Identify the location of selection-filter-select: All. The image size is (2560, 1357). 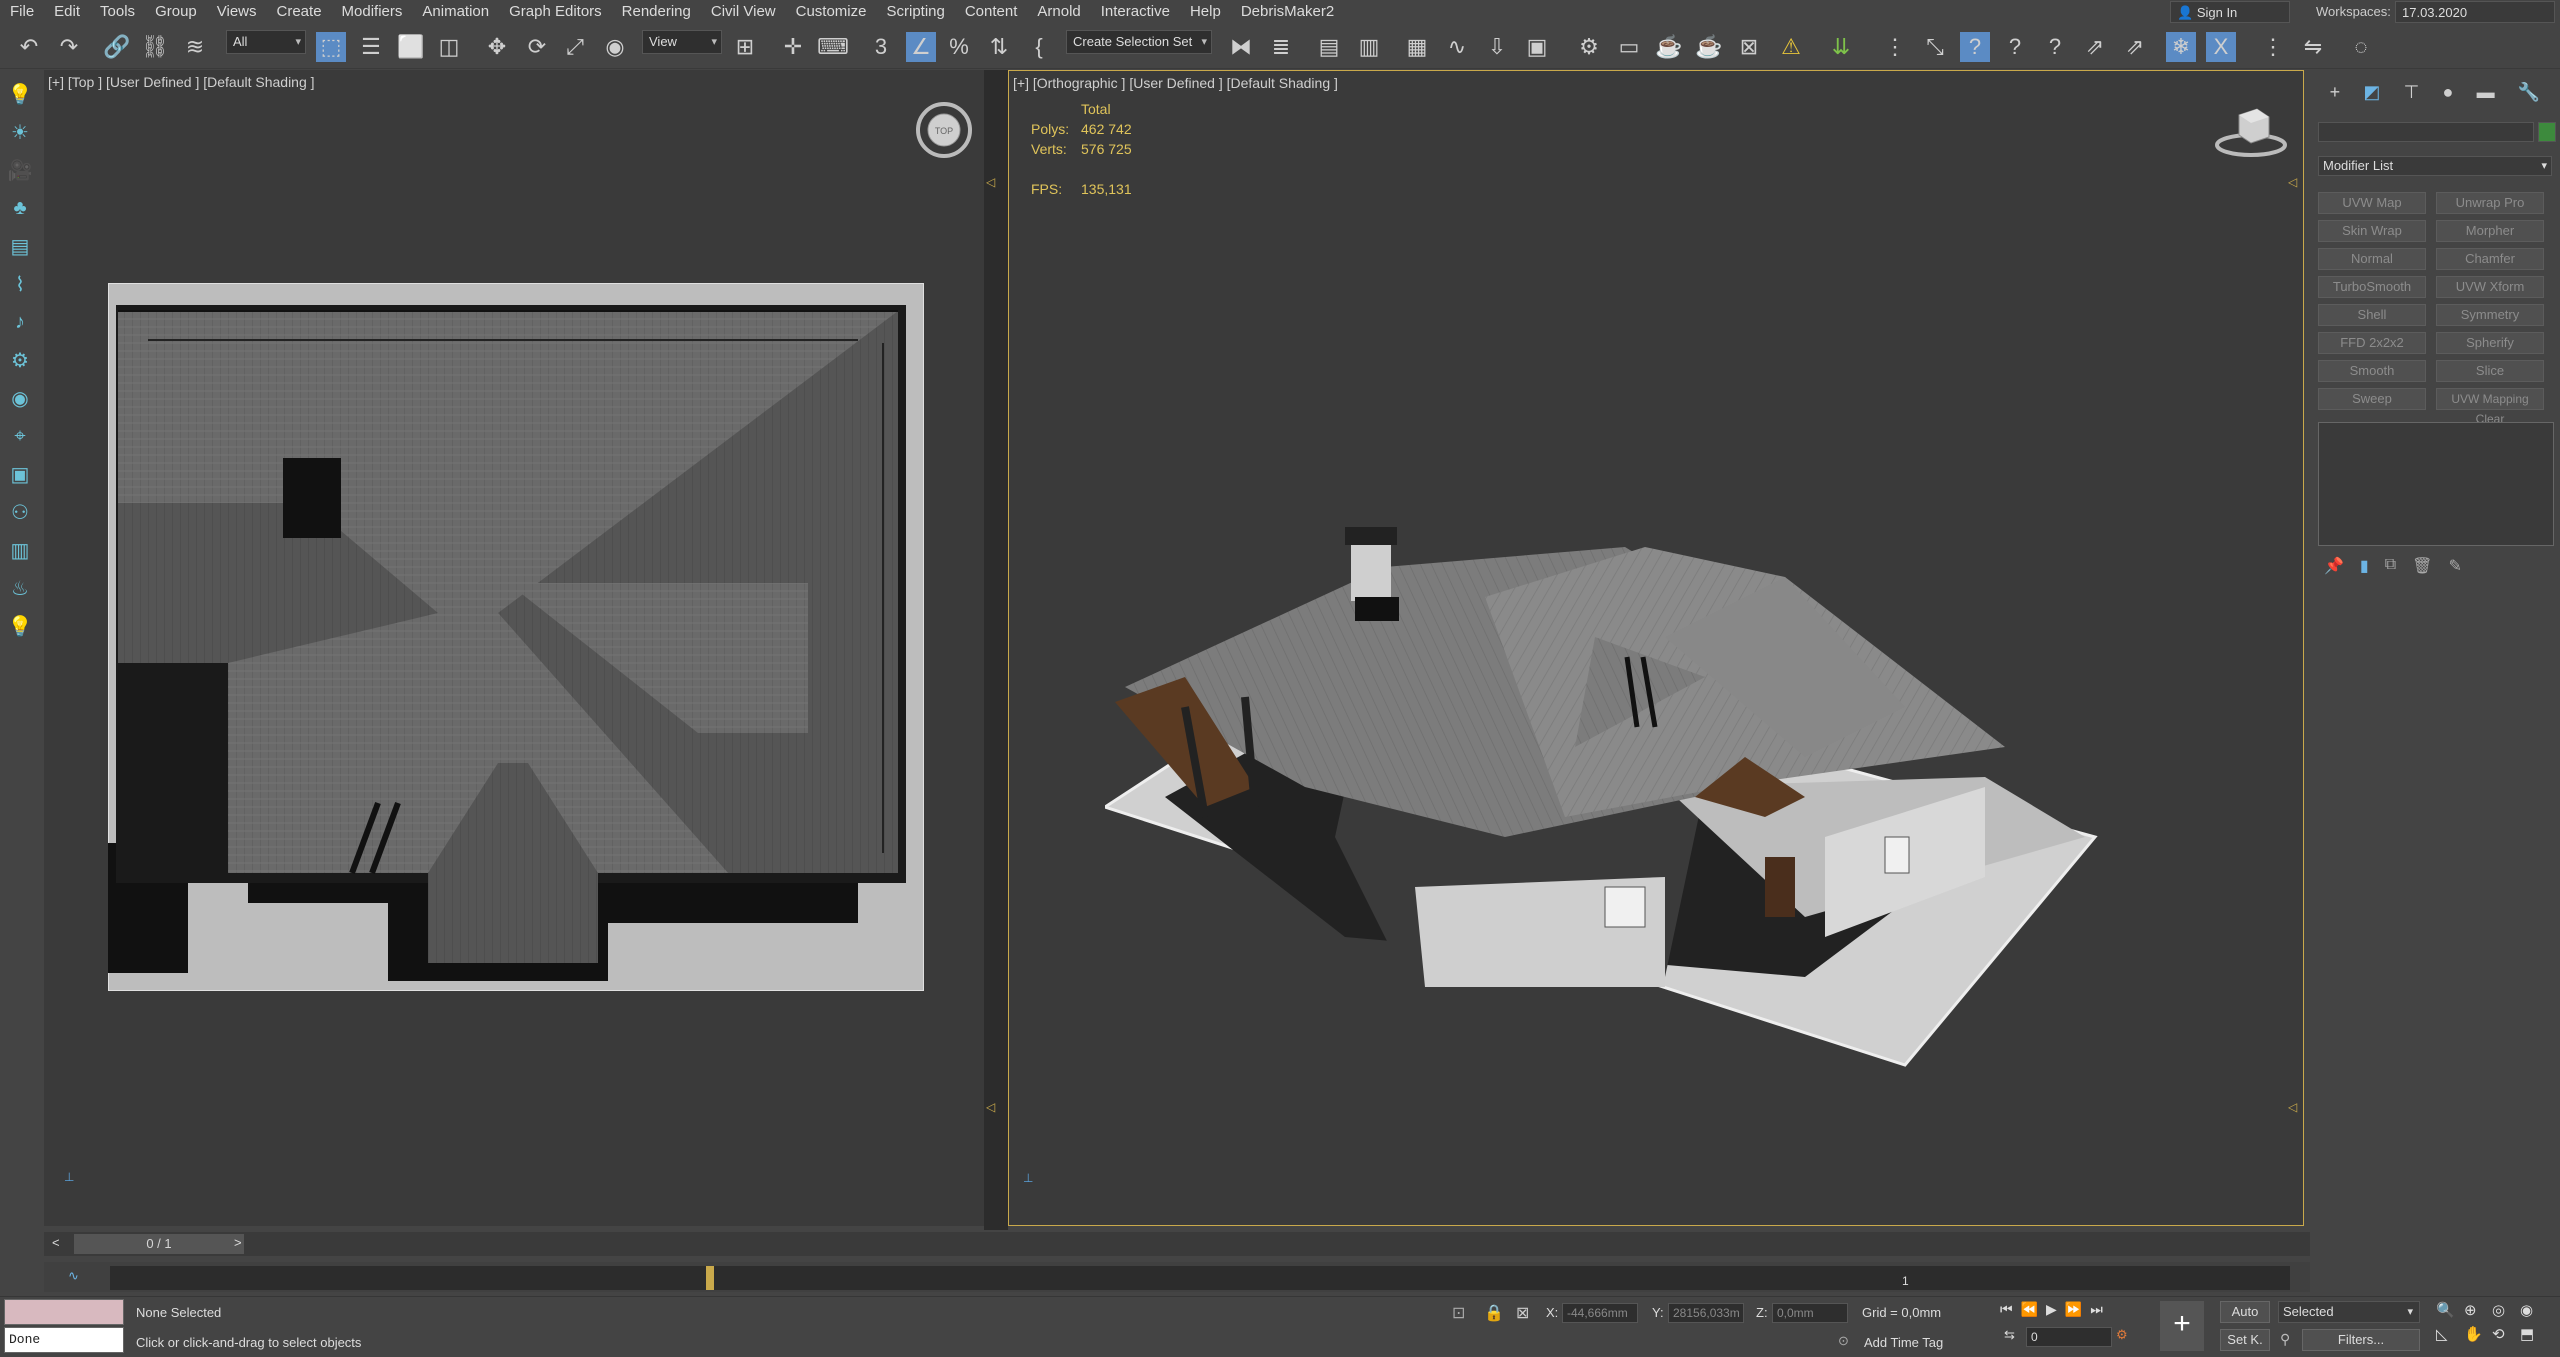
(266, 42).